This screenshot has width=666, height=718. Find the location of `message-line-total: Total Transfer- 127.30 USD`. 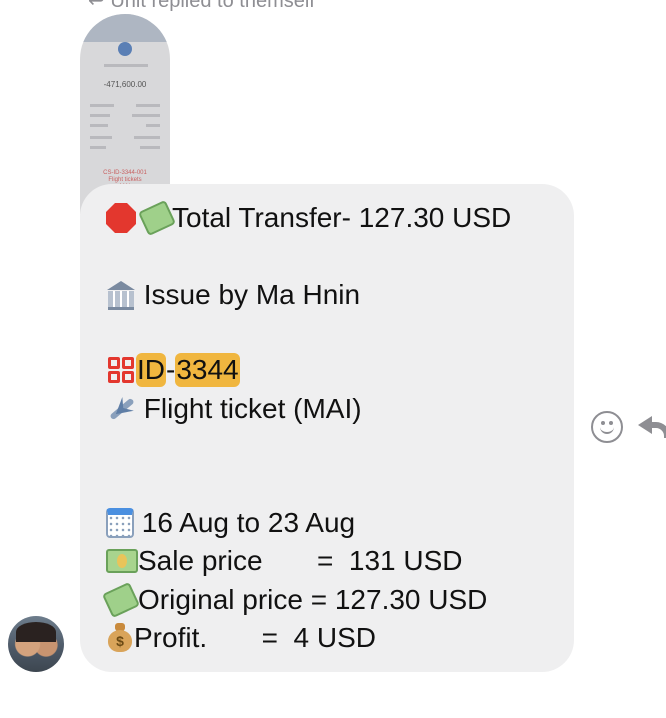

message-line-total: Total Transfer- 127.30 USD is located at coordinates (309, 218).